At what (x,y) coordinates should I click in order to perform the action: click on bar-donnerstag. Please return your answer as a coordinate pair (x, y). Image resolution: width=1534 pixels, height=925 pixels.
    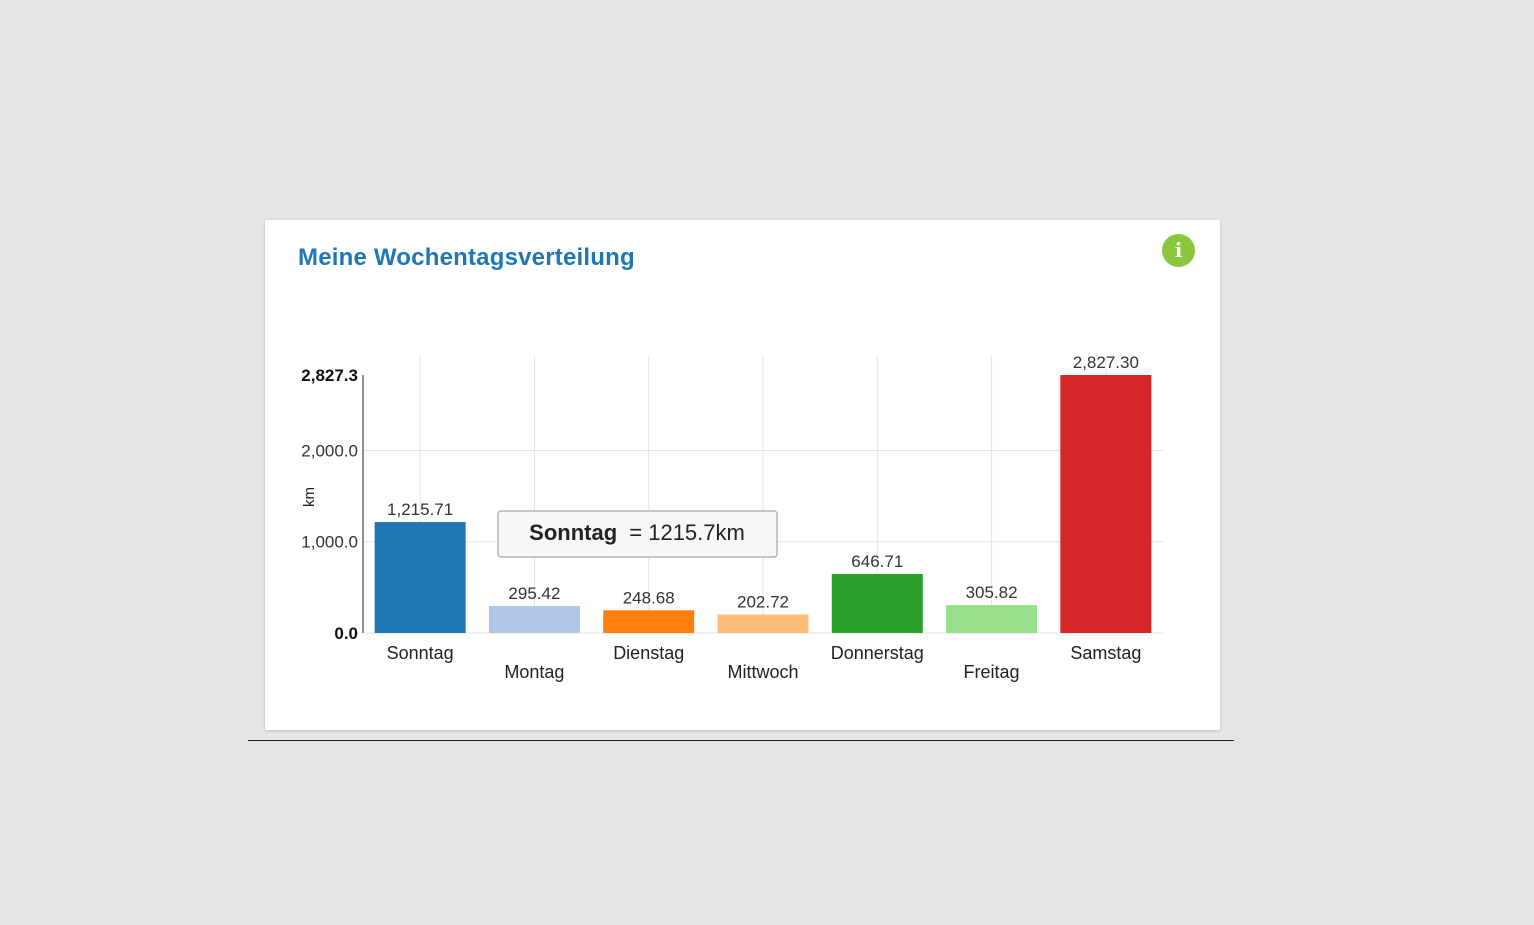
    Looking at the image, I should click on (877, 603).